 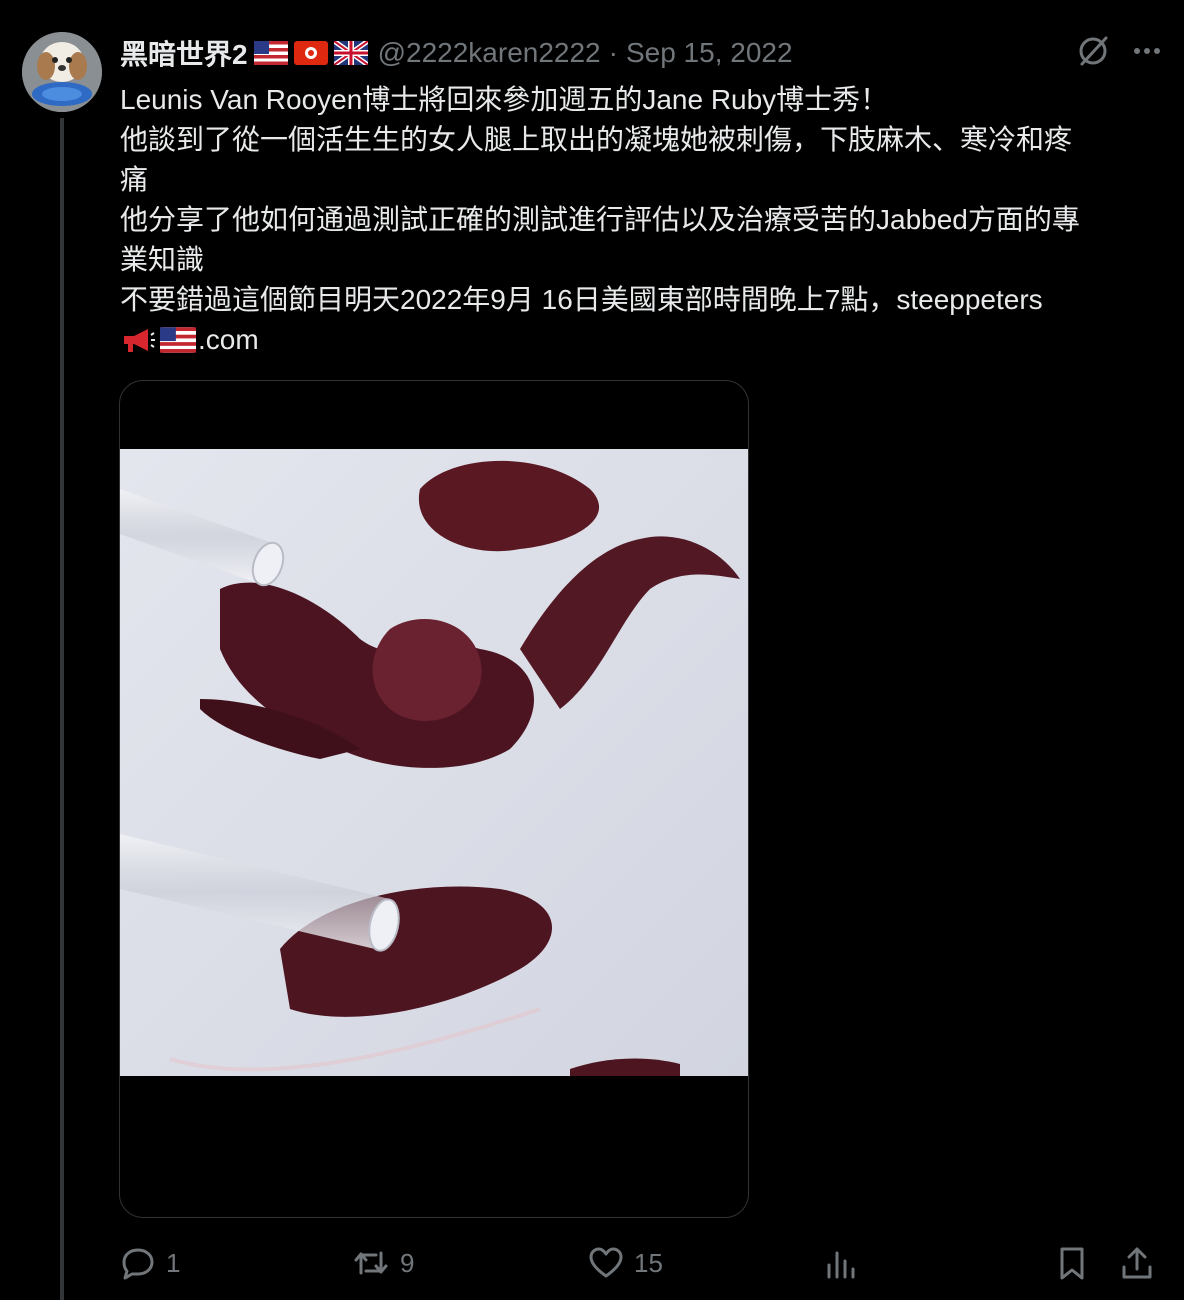 What do you see at coordinates (596, 139) in the screenshot?
I see `post-text-line: 他談到了從一個活生生的女人腿上取出的凝塊她被刺傷，下肢麻木、寒冷和疼` at bounding box center [596, 139].